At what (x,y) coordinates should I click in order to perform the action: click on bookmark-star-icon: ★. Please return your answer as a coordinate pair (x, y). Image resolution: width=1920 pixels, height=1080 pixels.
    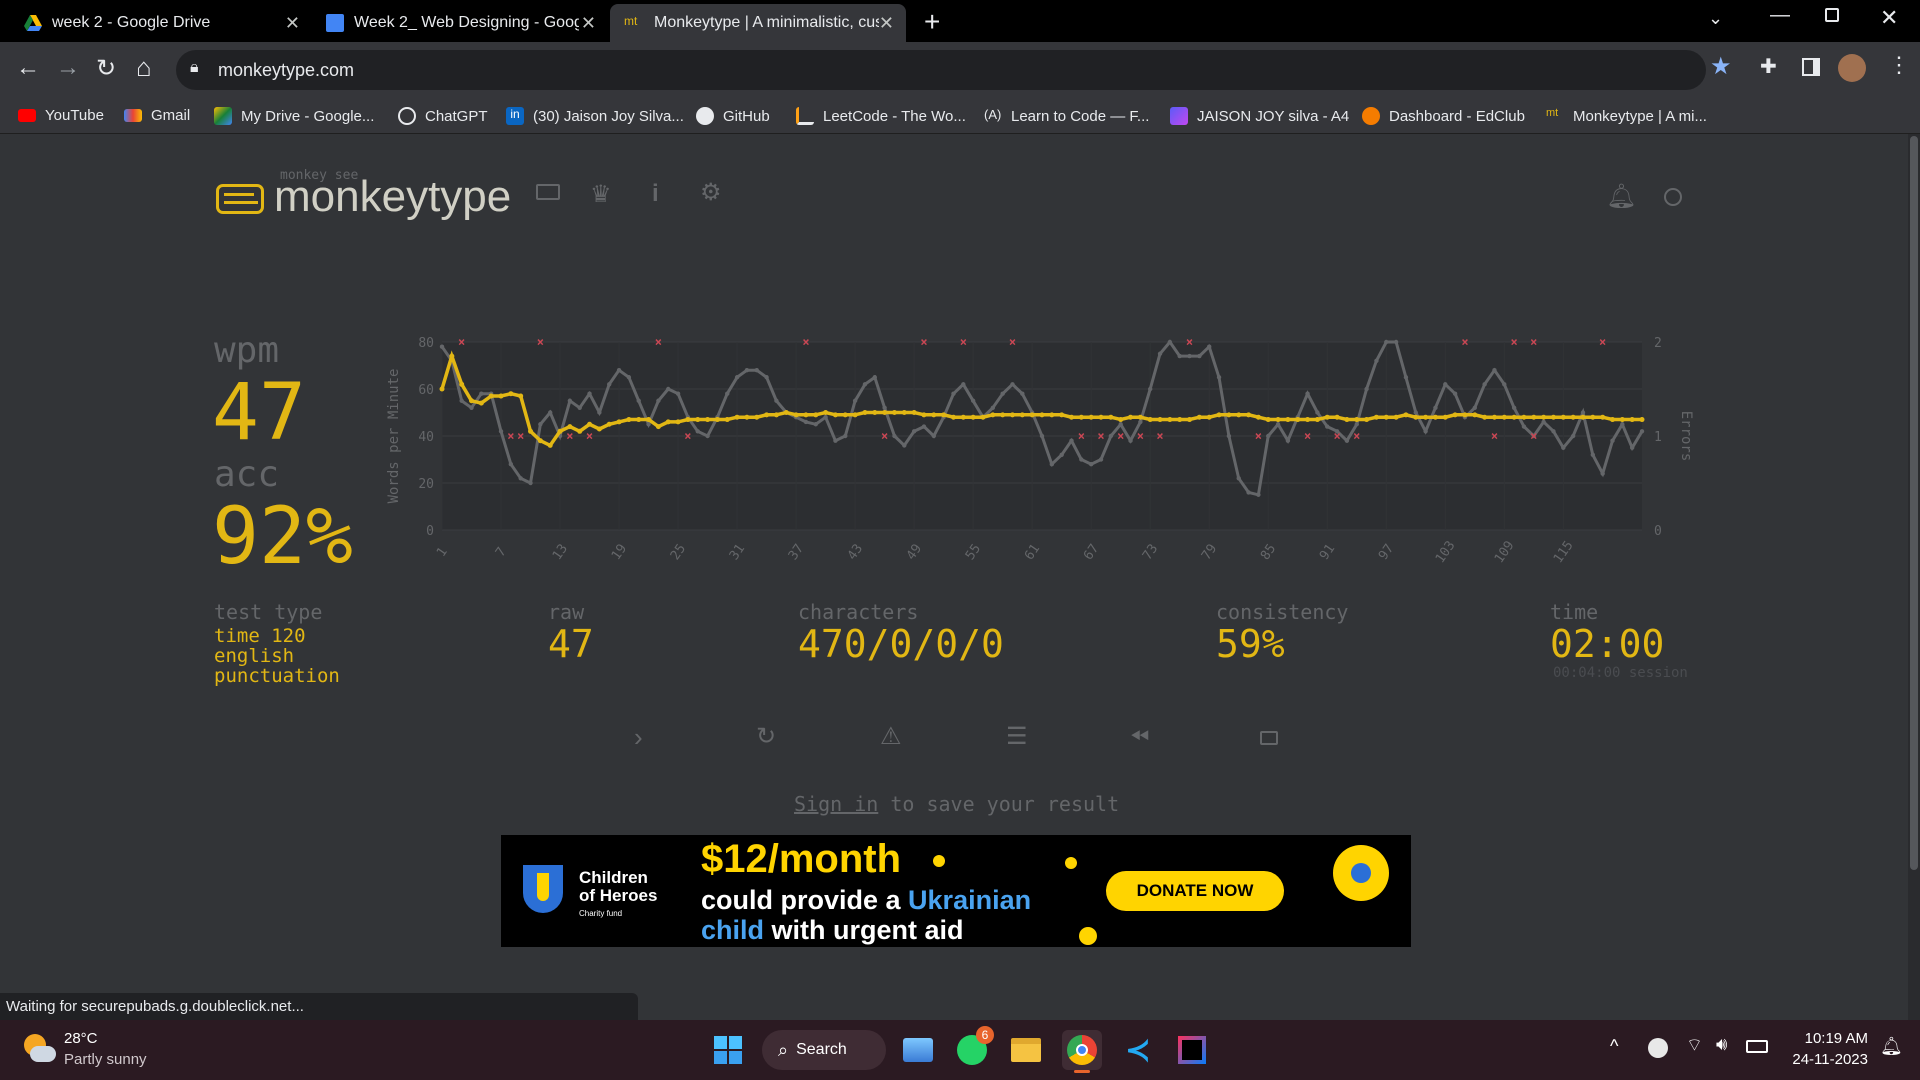
    Looking at the image, I should click on (1721, 66).